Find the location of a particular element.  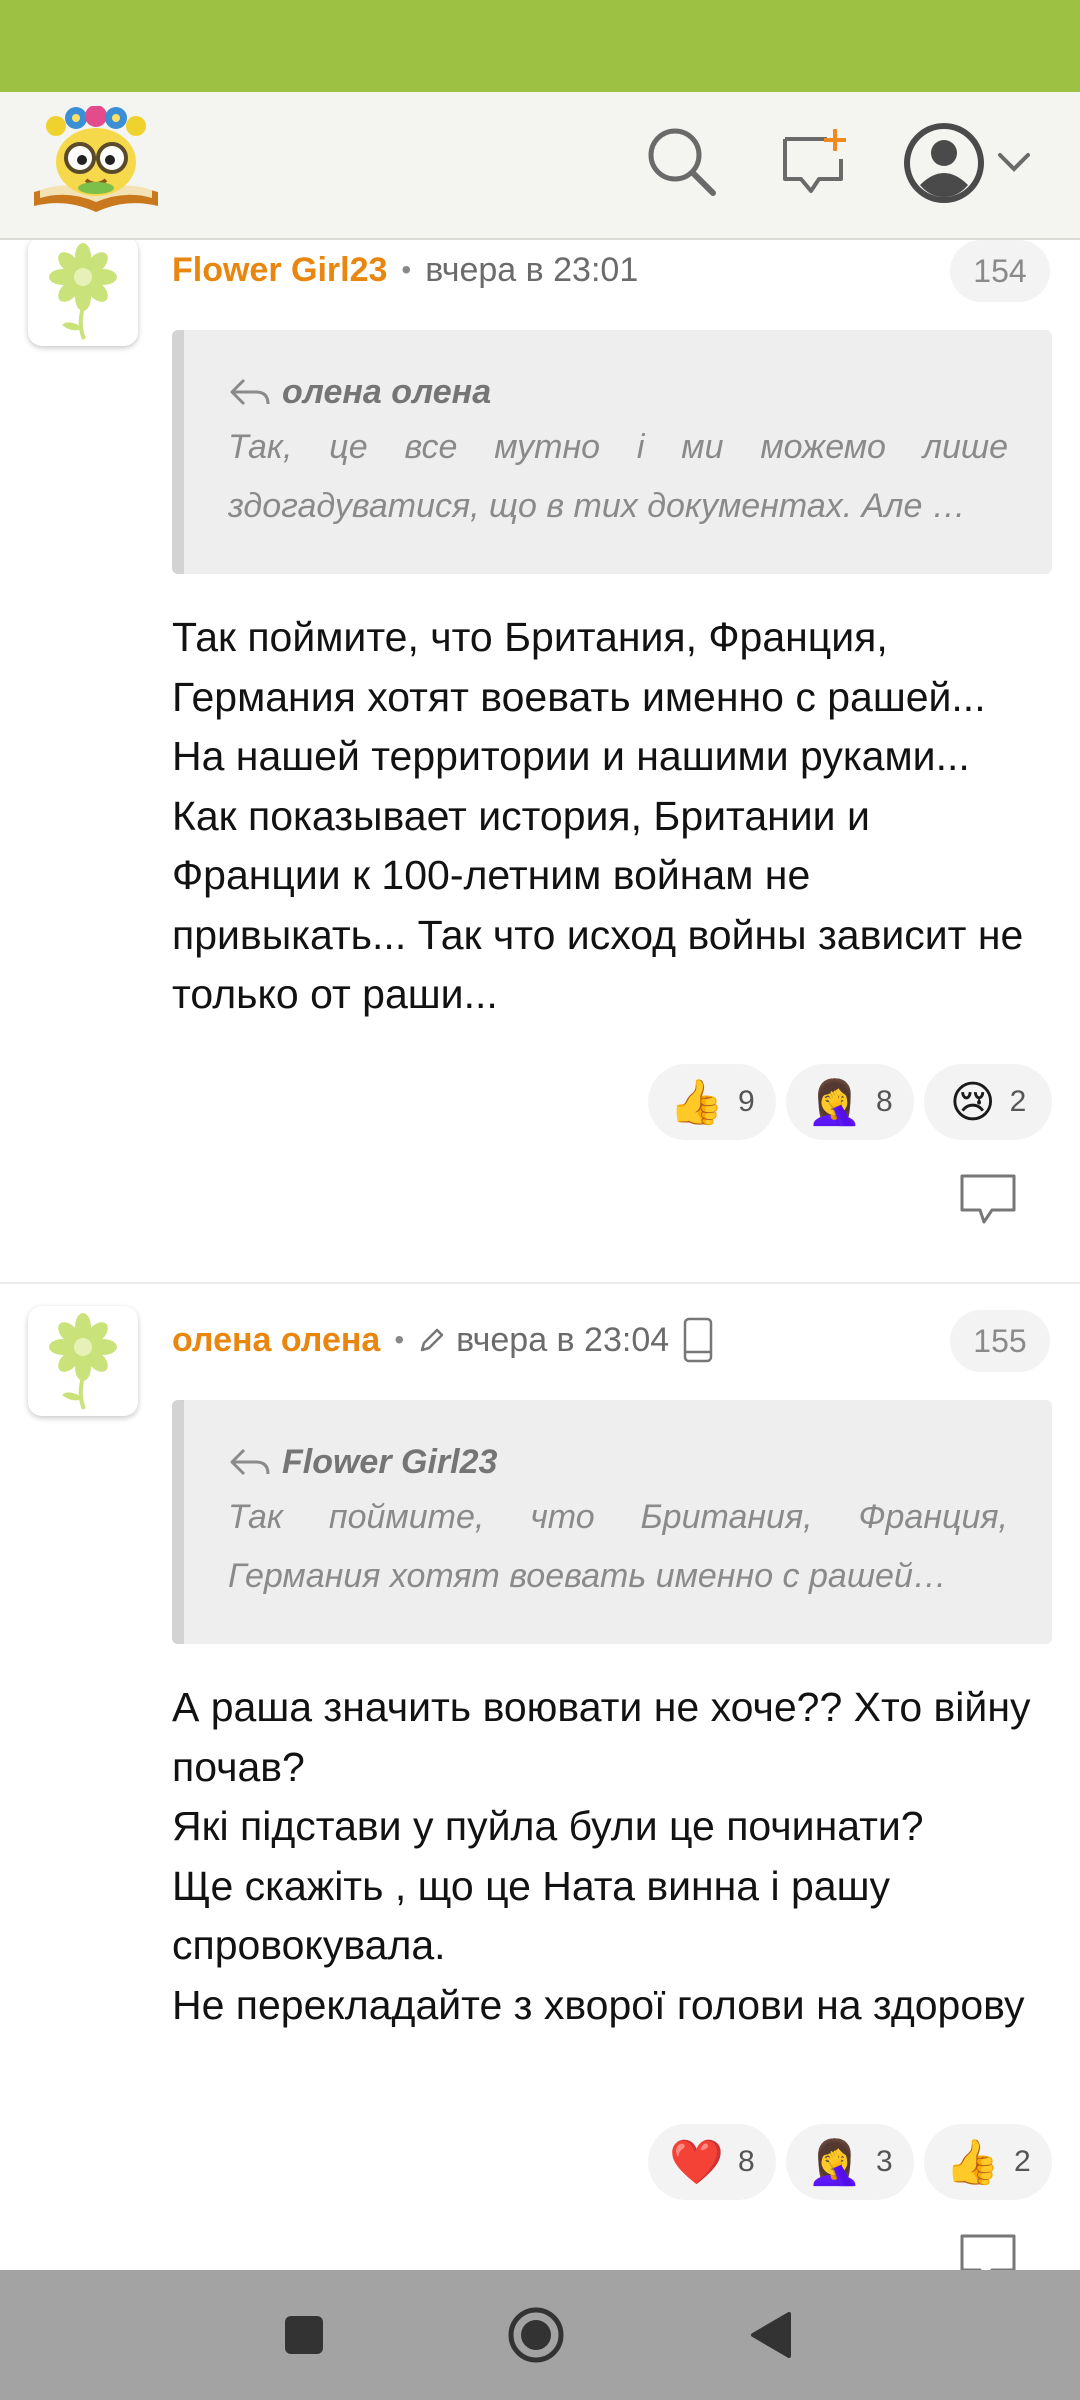

comment-meta: Flower Girl23 • вчера в 23:01 is located at coordinates (405, 270).